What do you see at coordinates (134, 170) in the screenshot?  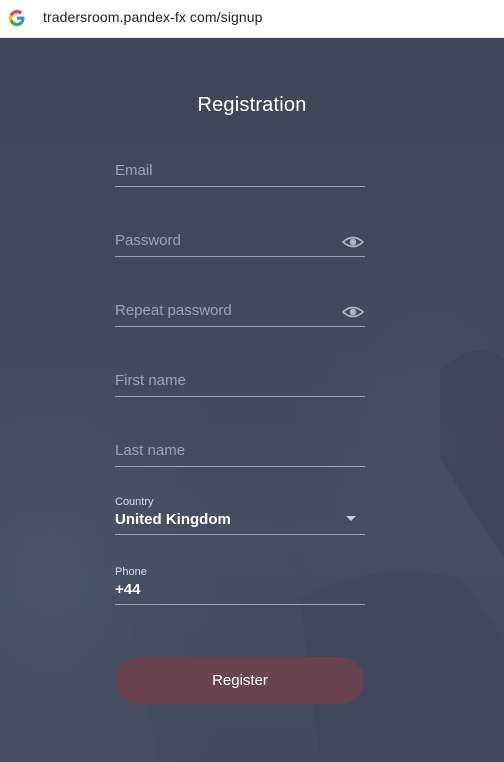 I see `email-placeholder: Email` at bounding box center [134, 170].